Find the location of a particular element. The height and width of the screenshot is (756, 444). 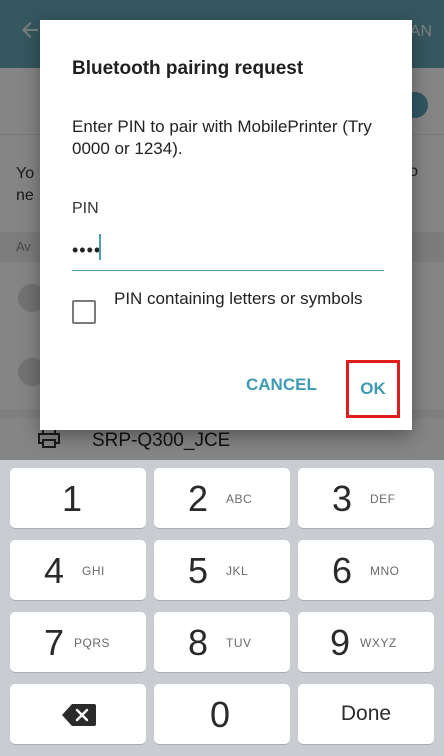

key-0: 0 is located at coordinates (222, 714).